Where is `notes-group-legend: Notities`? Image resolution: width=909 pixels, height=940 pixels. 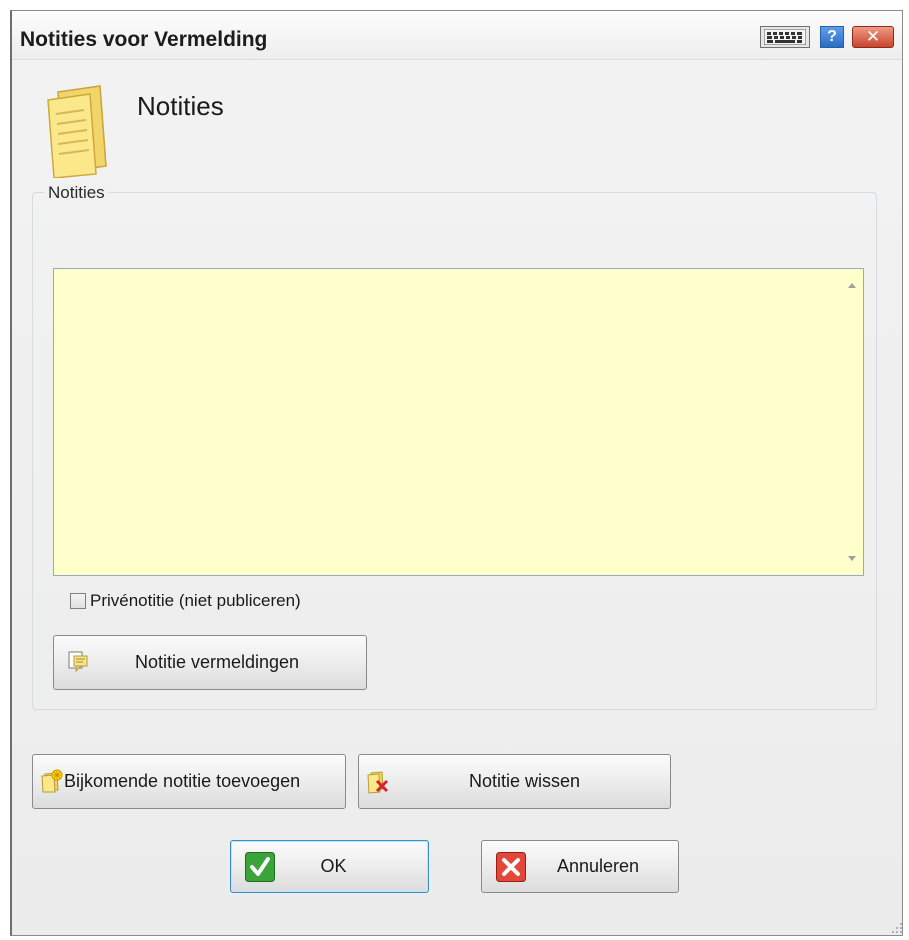
notes-group-legend: Notities is located at coordinates (76, 193).